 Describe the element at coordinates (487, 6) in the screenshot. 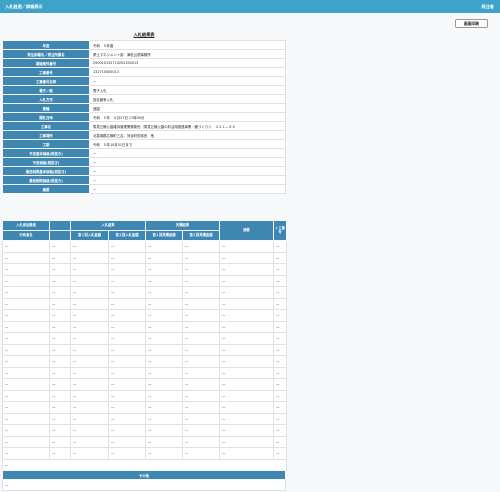

I see `orderer-label: 発注者` at that location.